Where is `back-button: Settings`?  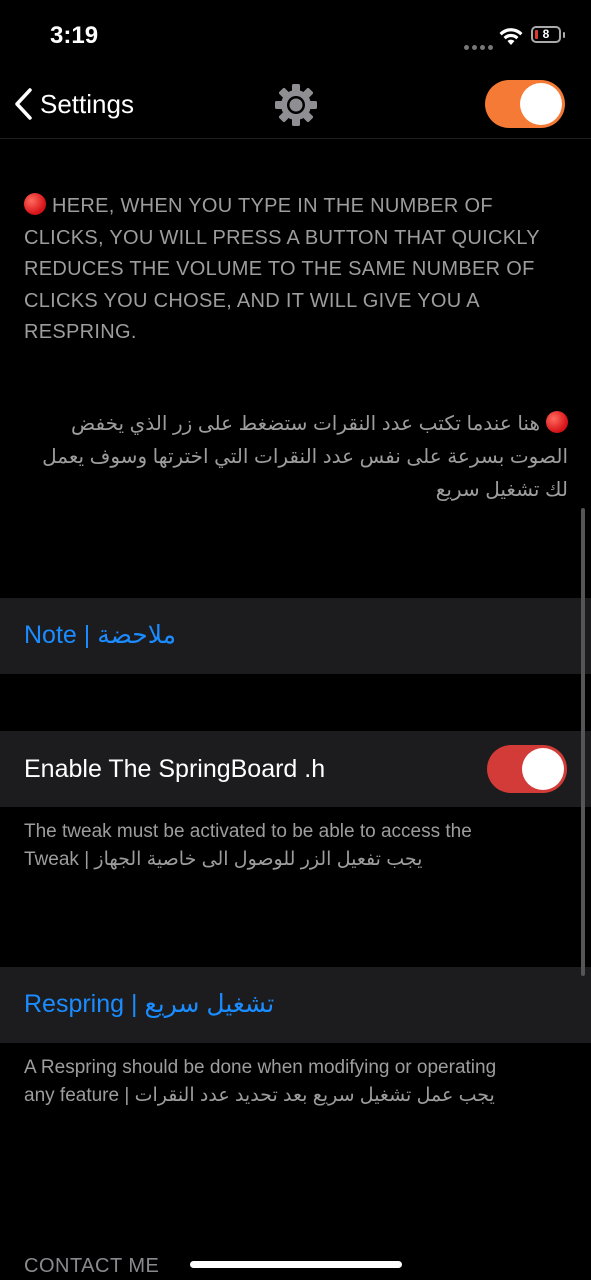
back-button: Settings is located at coordinates (73, 104).